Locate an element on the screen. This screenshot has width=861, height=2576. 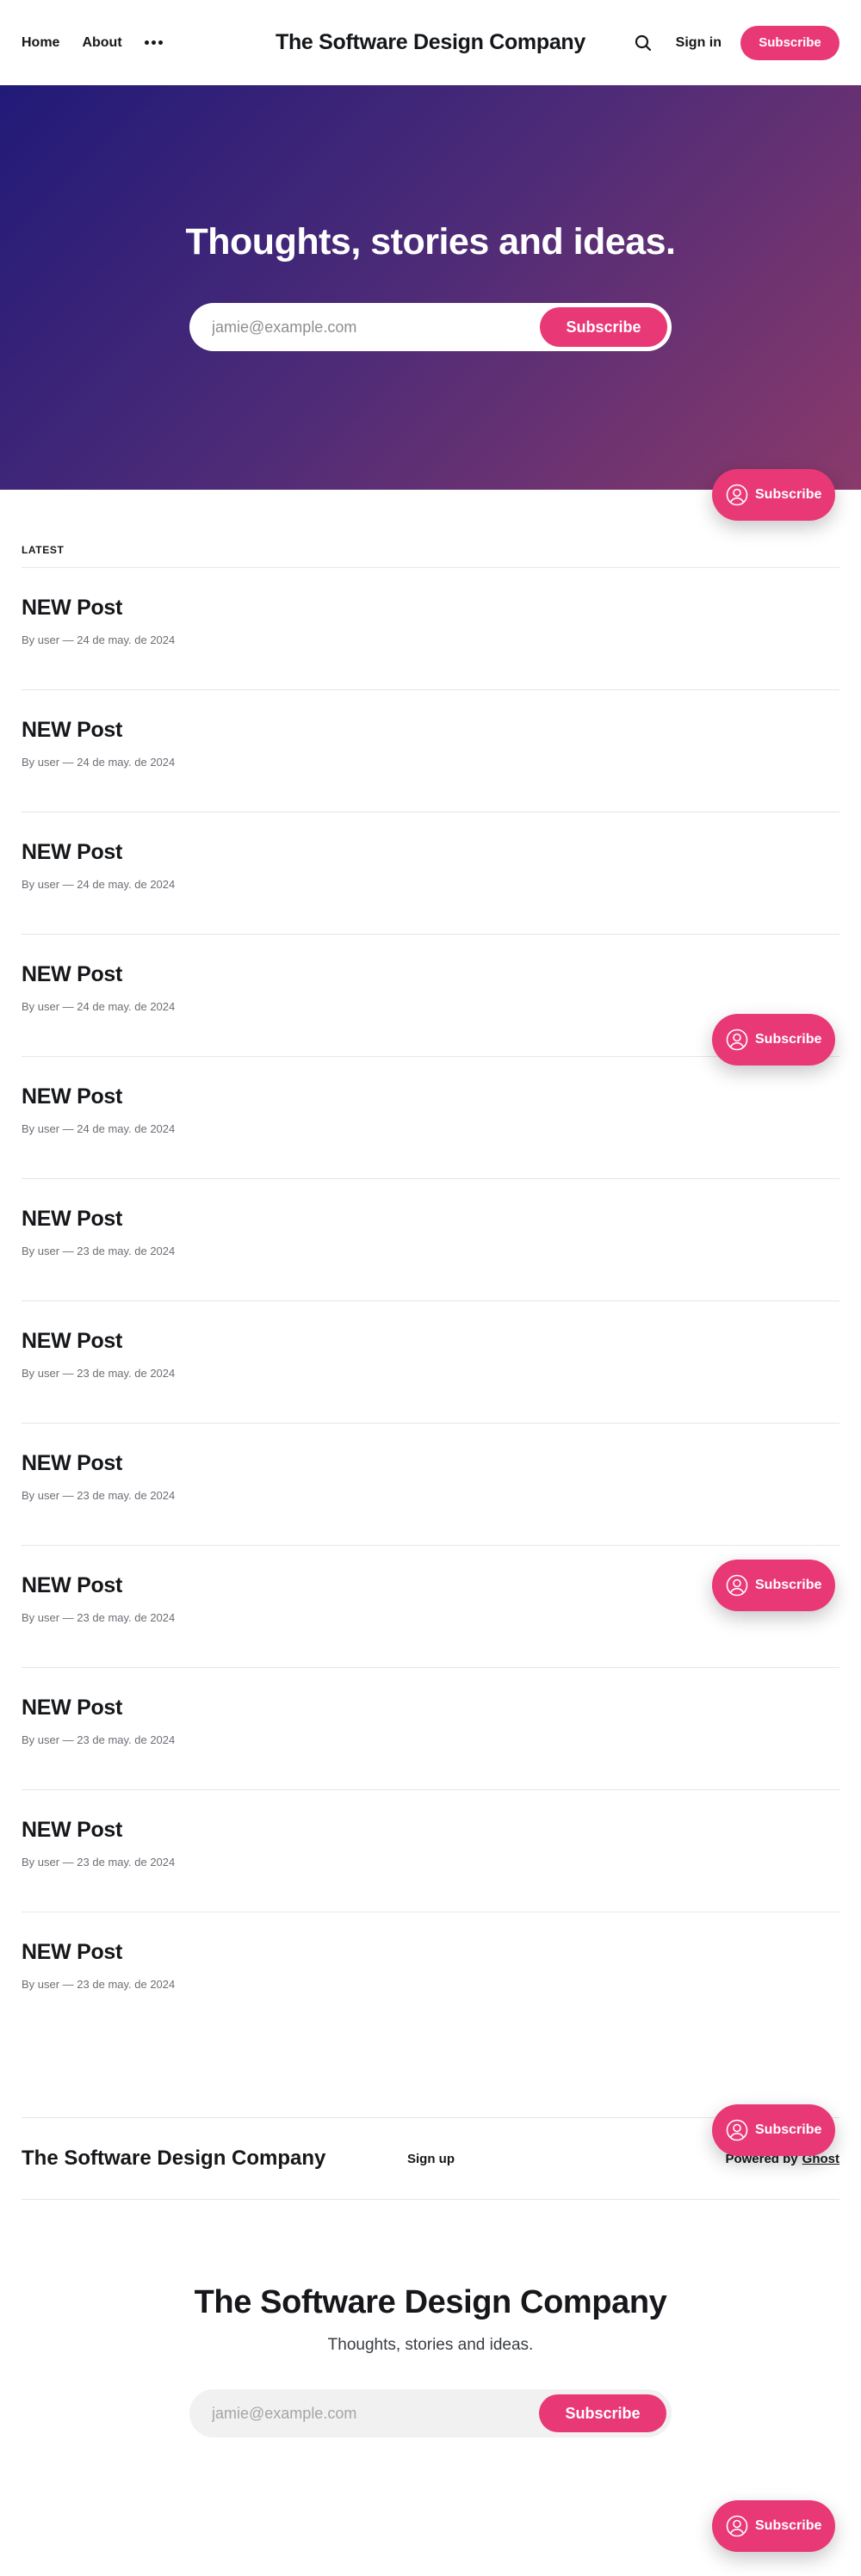
cta-subscribe-form: Subscribe is located at coordinates (430, 2413).